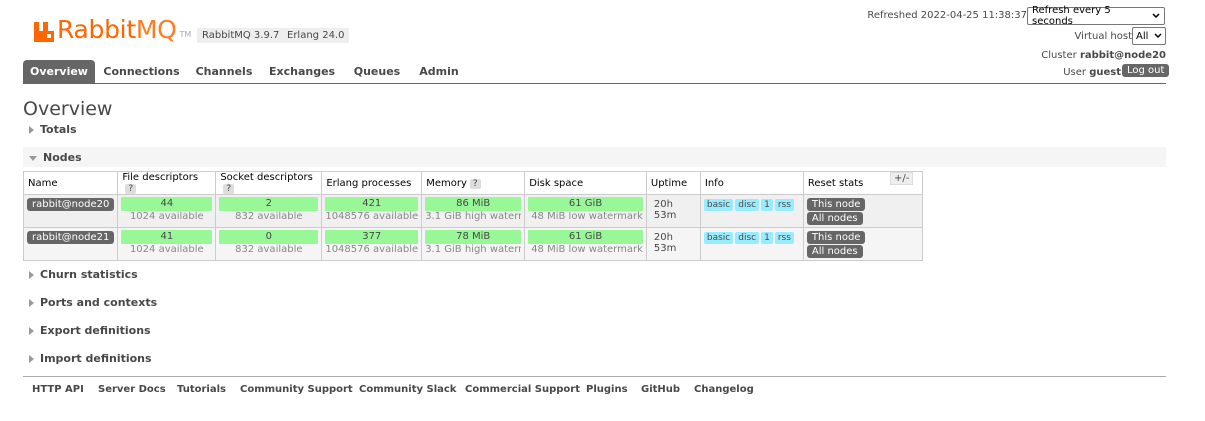  I want to click on rabbitmq-version: RabbitMQ 3.9.7, so click(241, 35).